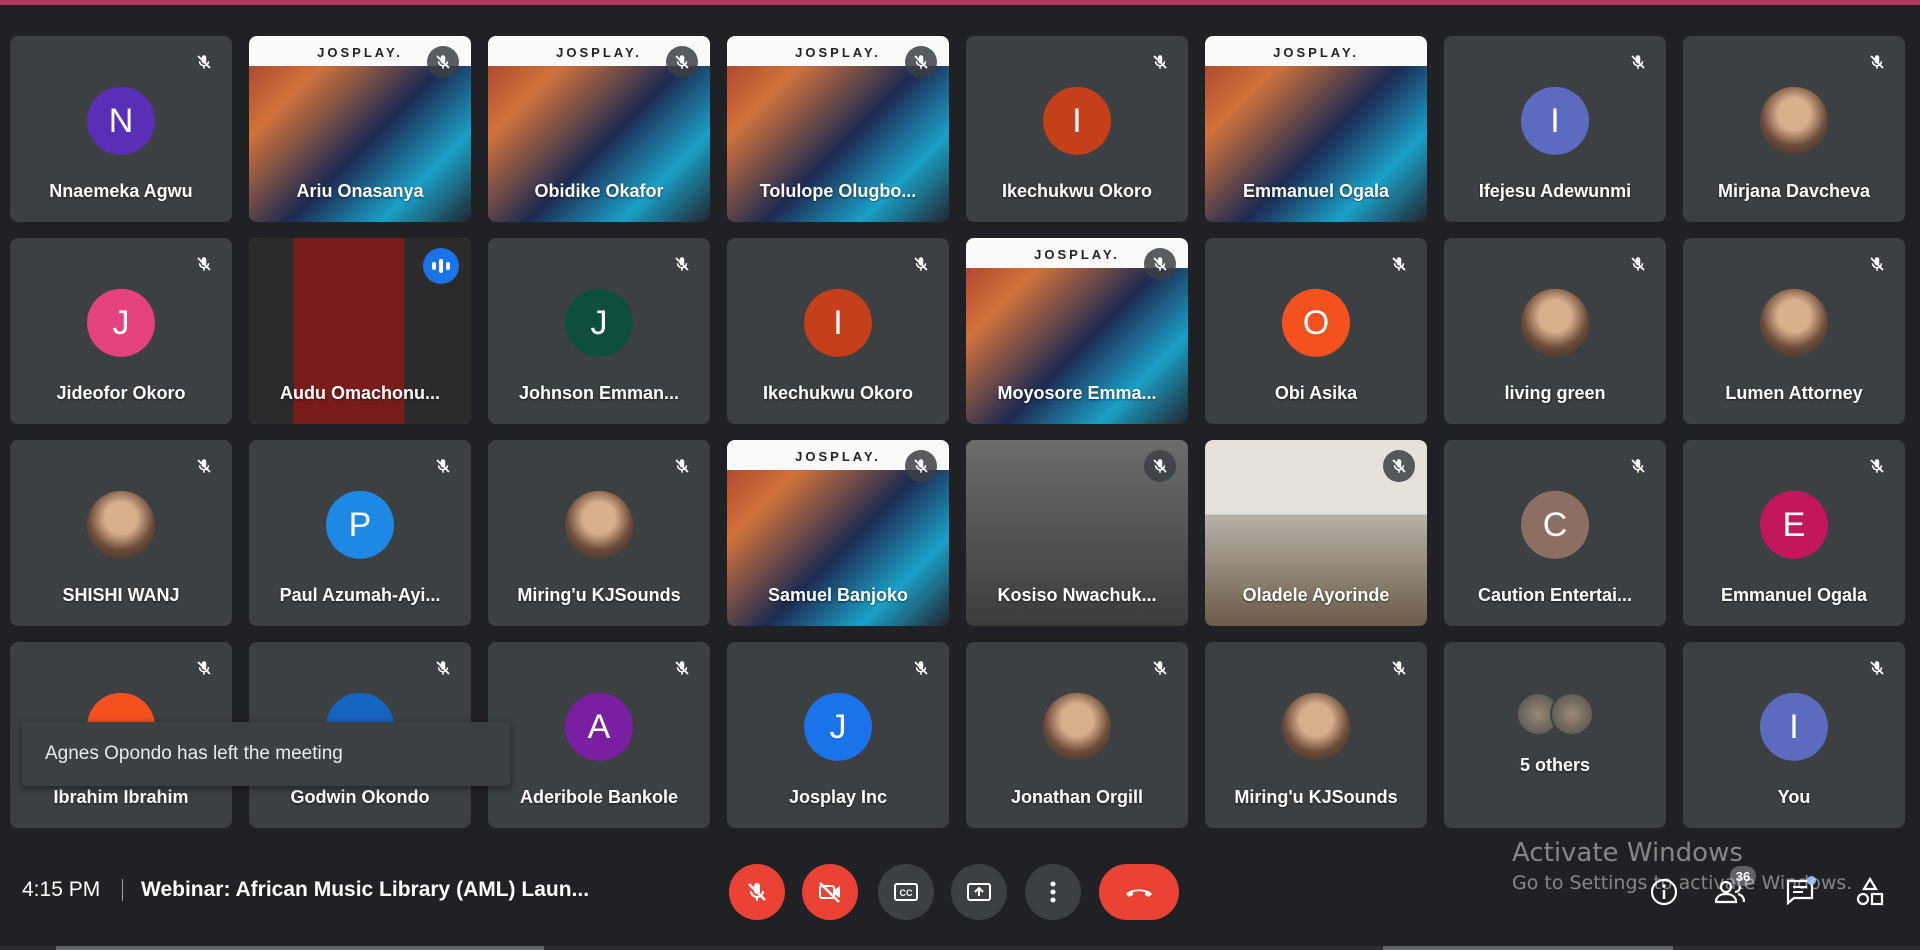  Describe the element at coordinates (1316, 533) in the screenshot. I see `participant-tile: Oladele Ayorinde` at that location.